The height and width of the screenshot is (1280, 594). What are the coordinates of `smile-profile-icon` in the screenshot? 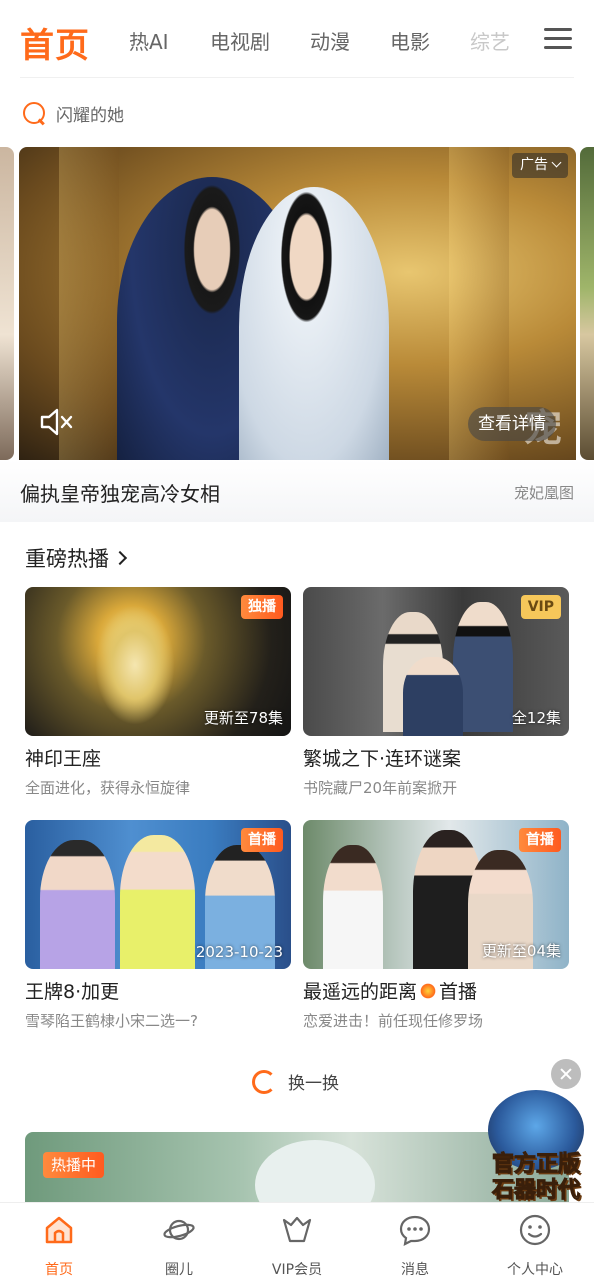 It's located at (535, 1230).